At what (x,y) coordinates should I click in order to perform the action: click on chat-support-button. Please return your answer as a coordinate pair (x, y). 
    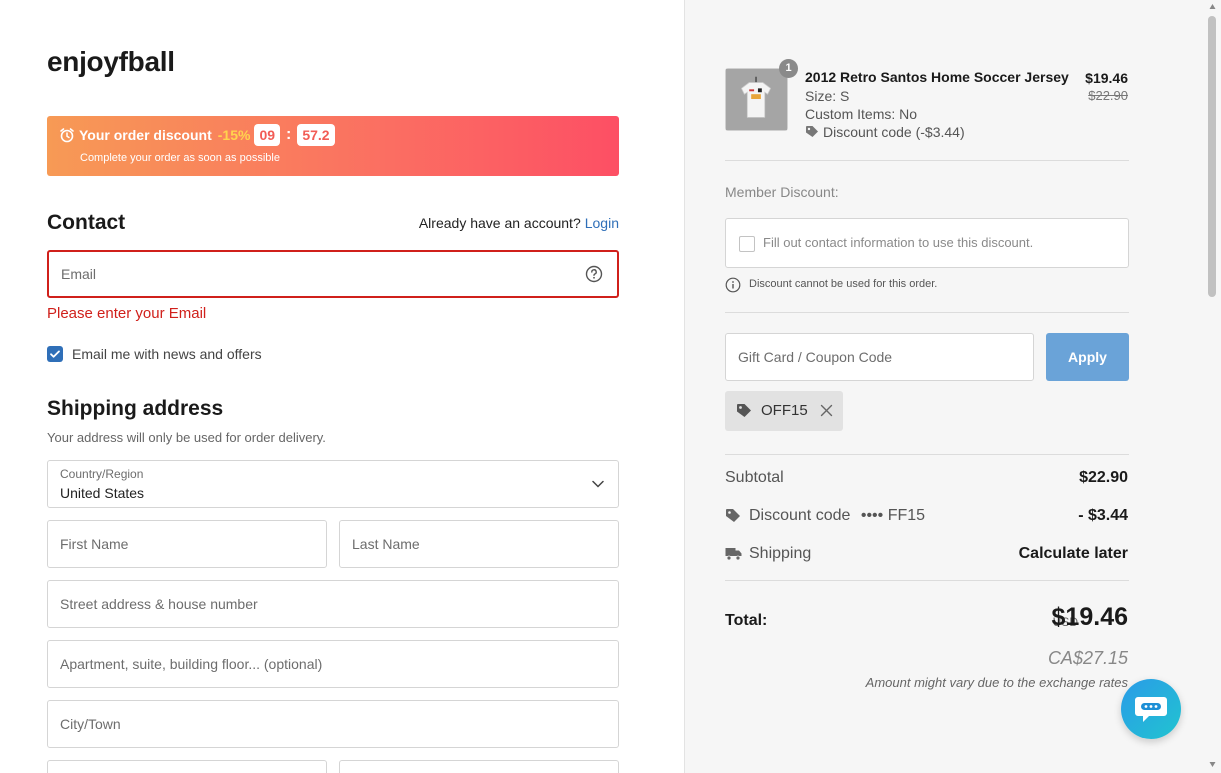
    Looking at the image, I should click on (1151, 709).